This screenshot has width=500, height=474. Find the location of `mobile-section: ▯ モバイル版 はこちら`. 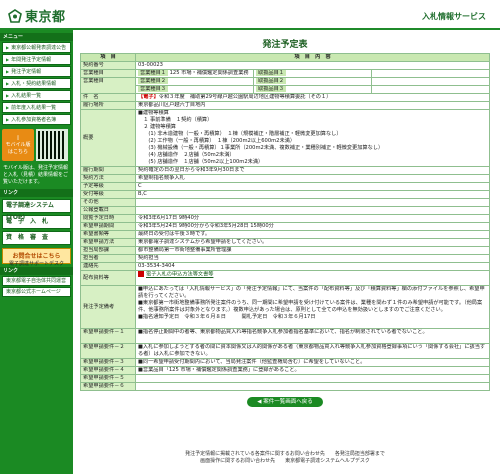

mobile-section: ▯ モバイル版 はこちら is located at coordinates (36, 145).